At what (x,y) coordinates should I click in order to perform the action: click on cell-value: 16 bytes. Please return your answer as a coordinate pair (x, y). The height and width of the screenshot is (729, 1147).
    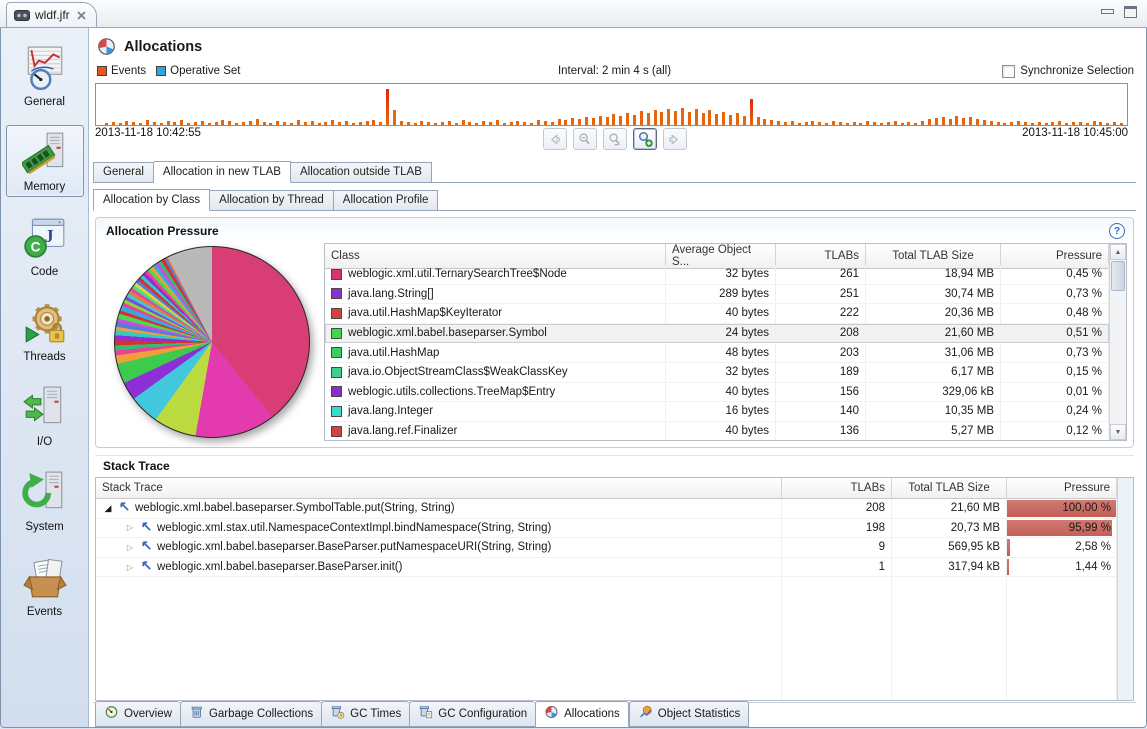
    Looking at the image, I should click on (721, 412).